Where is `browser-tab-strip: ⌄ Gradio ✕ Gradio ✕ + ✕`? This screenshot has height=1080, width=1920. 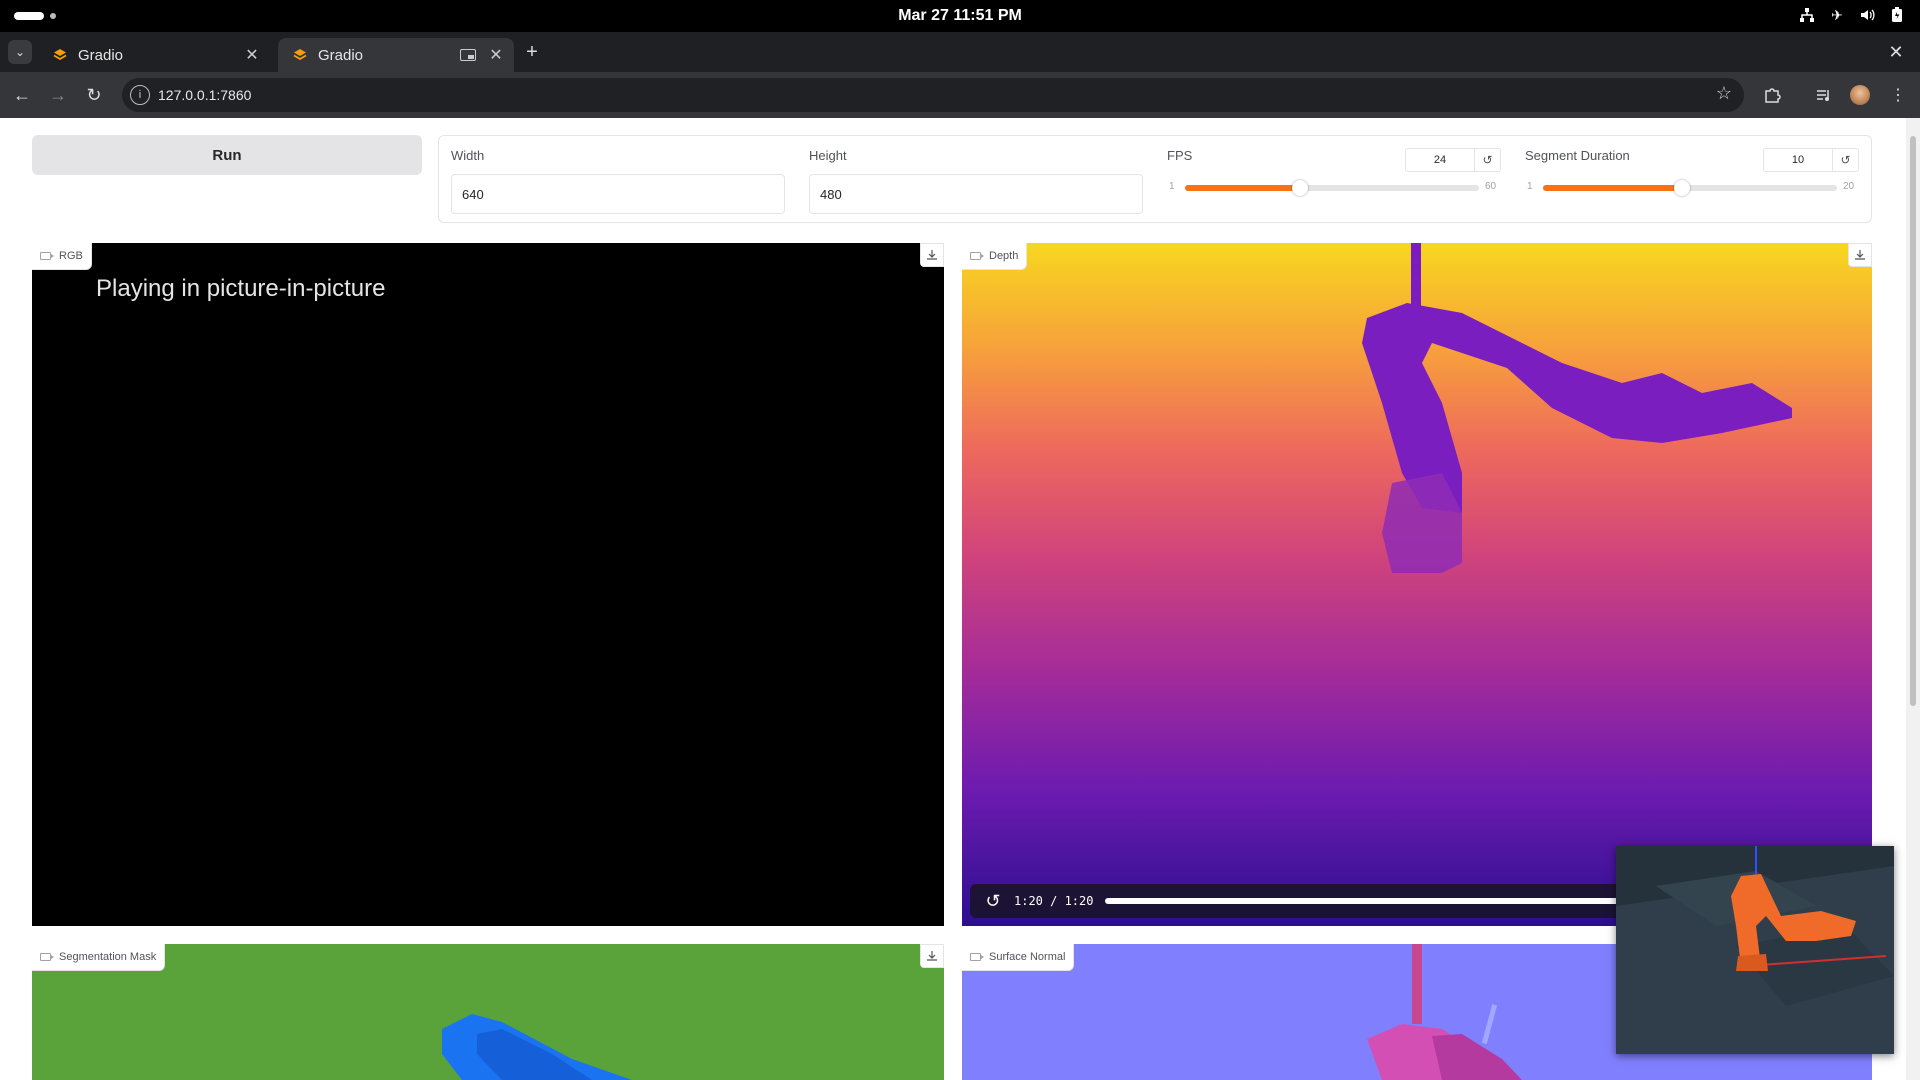
browser-tab-strip: ⌄ Gradio ✕ Gradio ✕ + ✕ is located at coordinates (960, 52).